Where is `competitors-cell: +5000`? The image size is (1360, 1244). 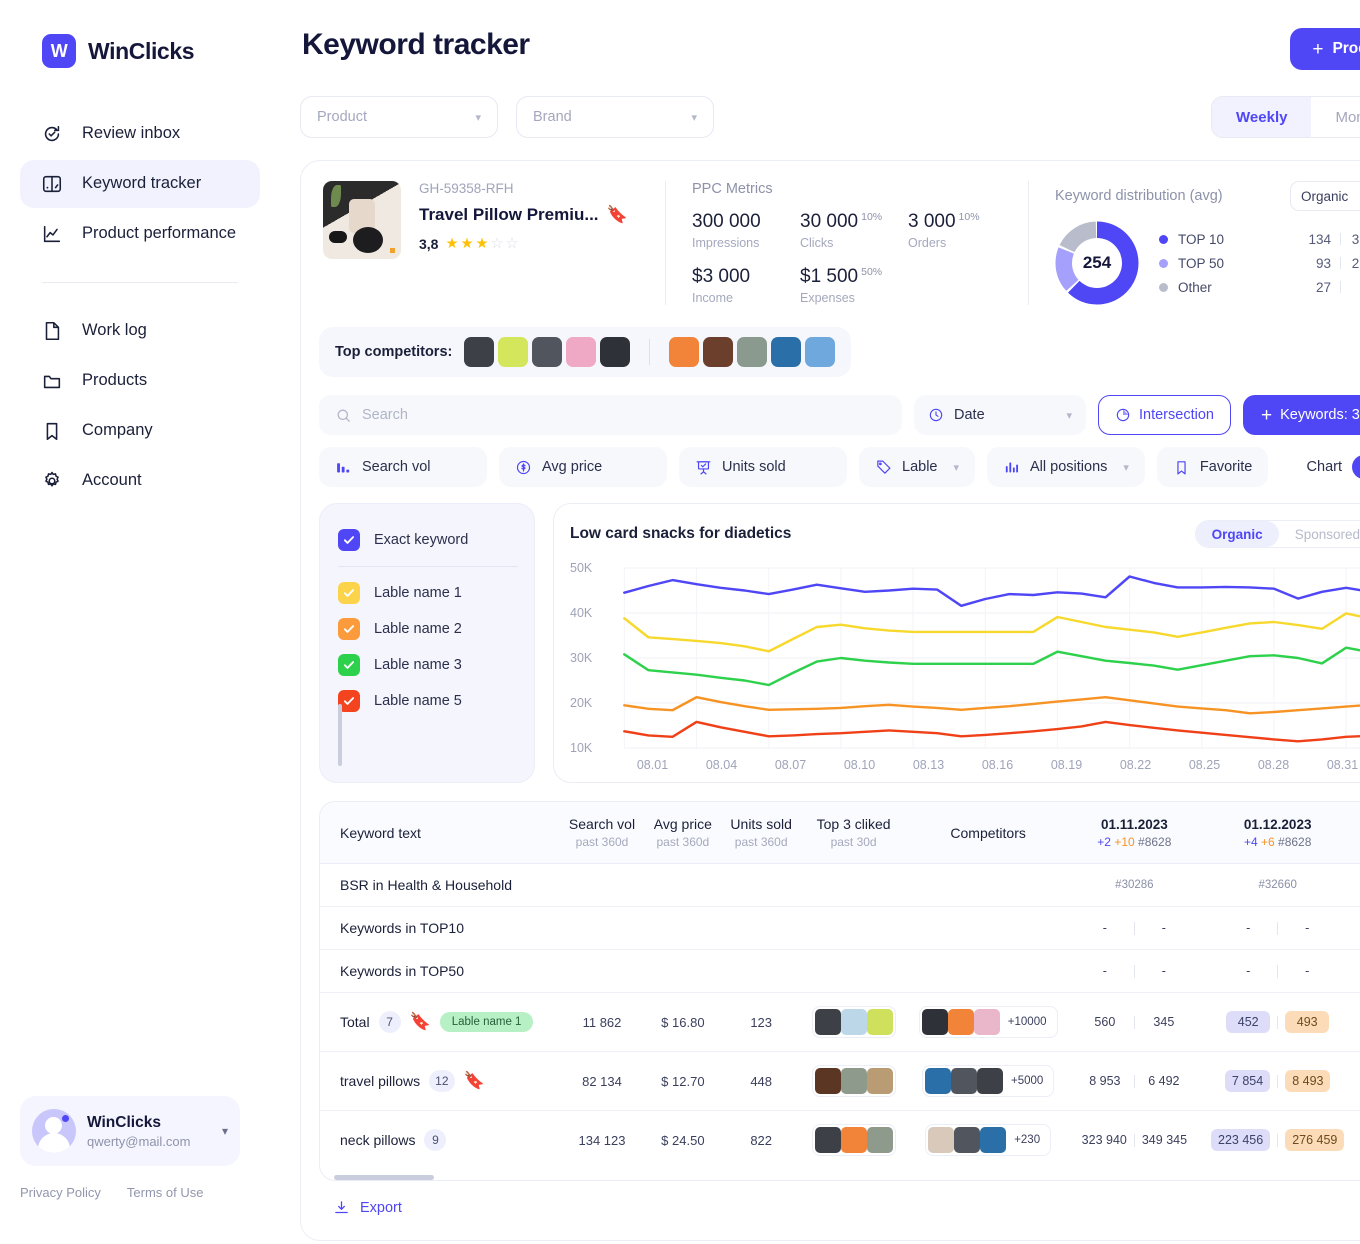 competitors-cell: +5000 is located at coordinates (988, 1081).